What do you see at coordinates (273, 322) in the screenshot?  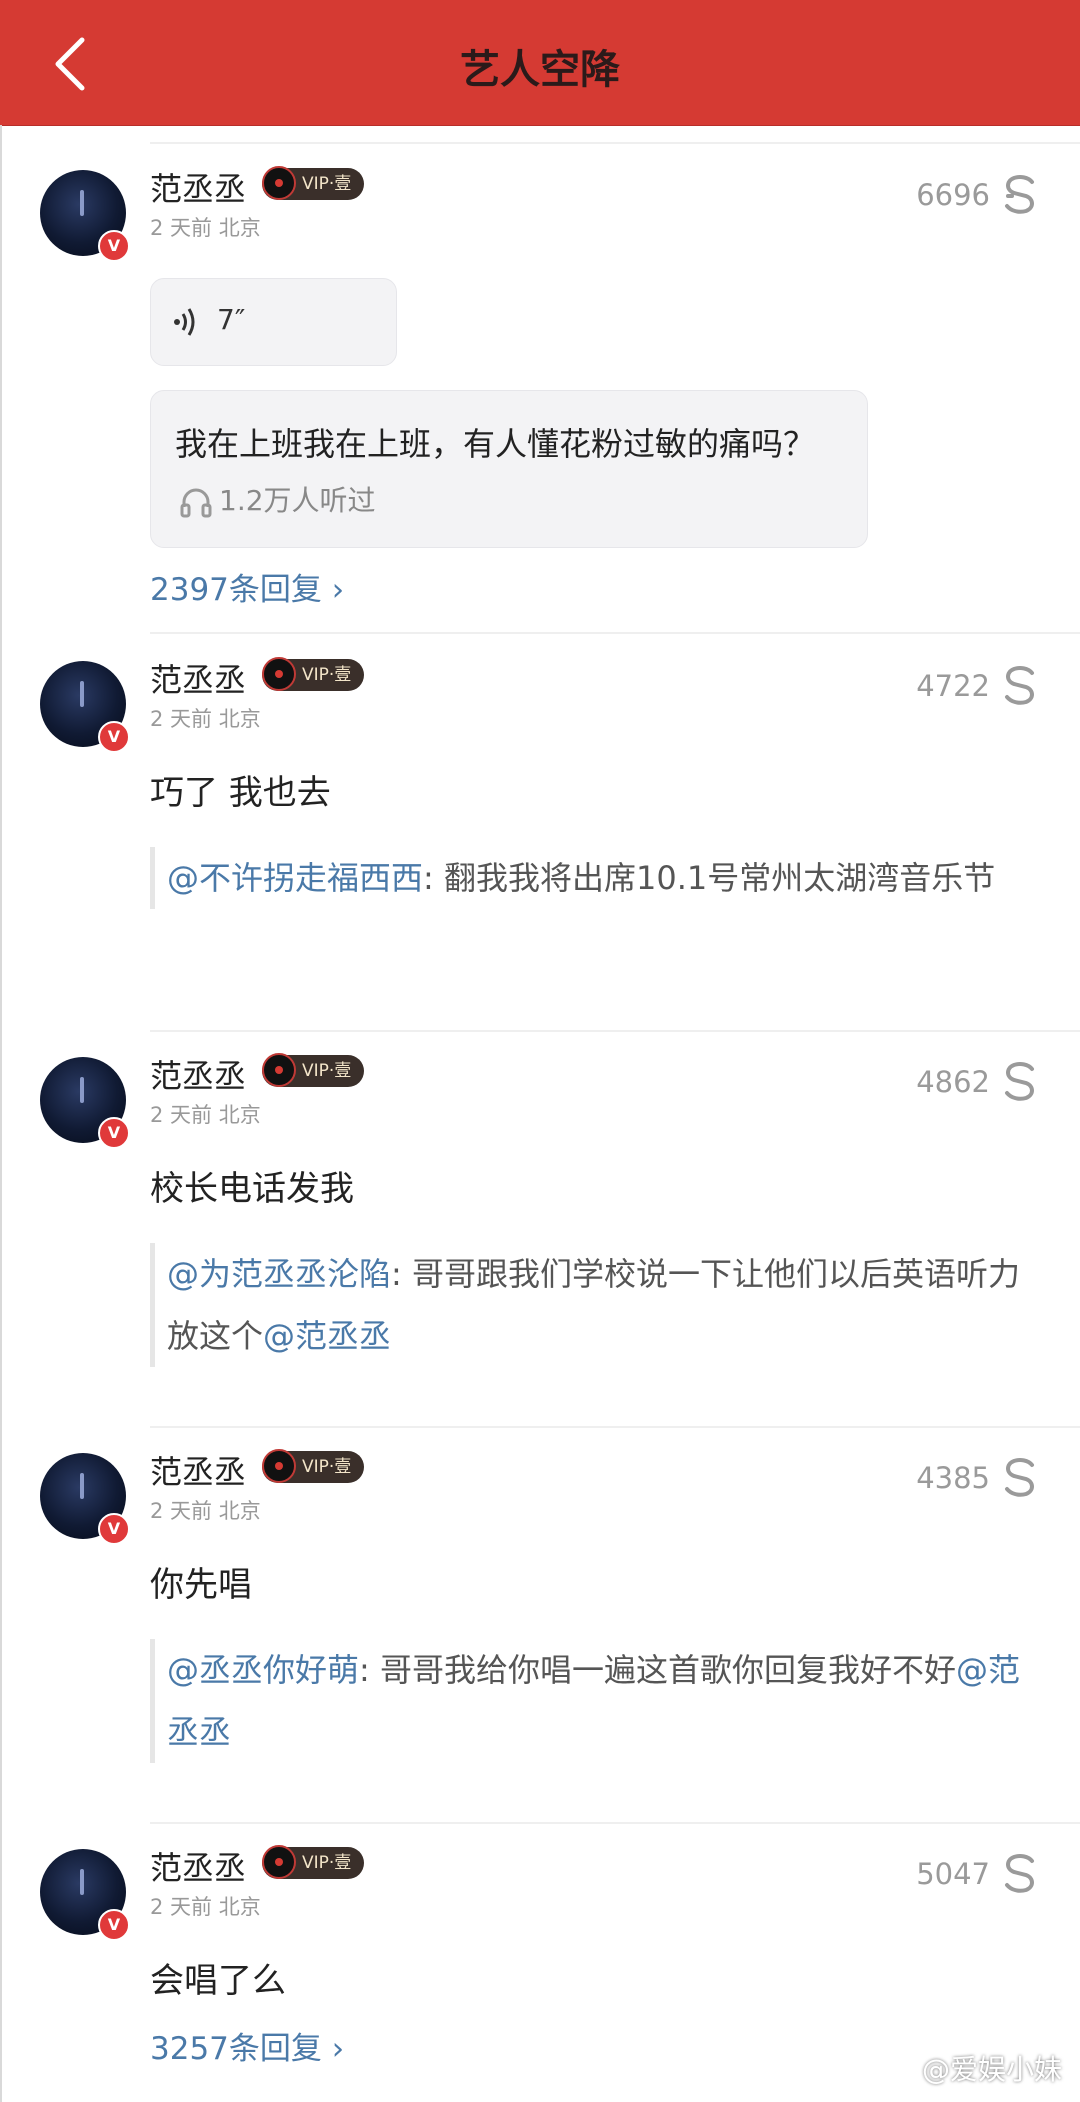 I see `voice-message: 7″` at bounding box center [273, 322].